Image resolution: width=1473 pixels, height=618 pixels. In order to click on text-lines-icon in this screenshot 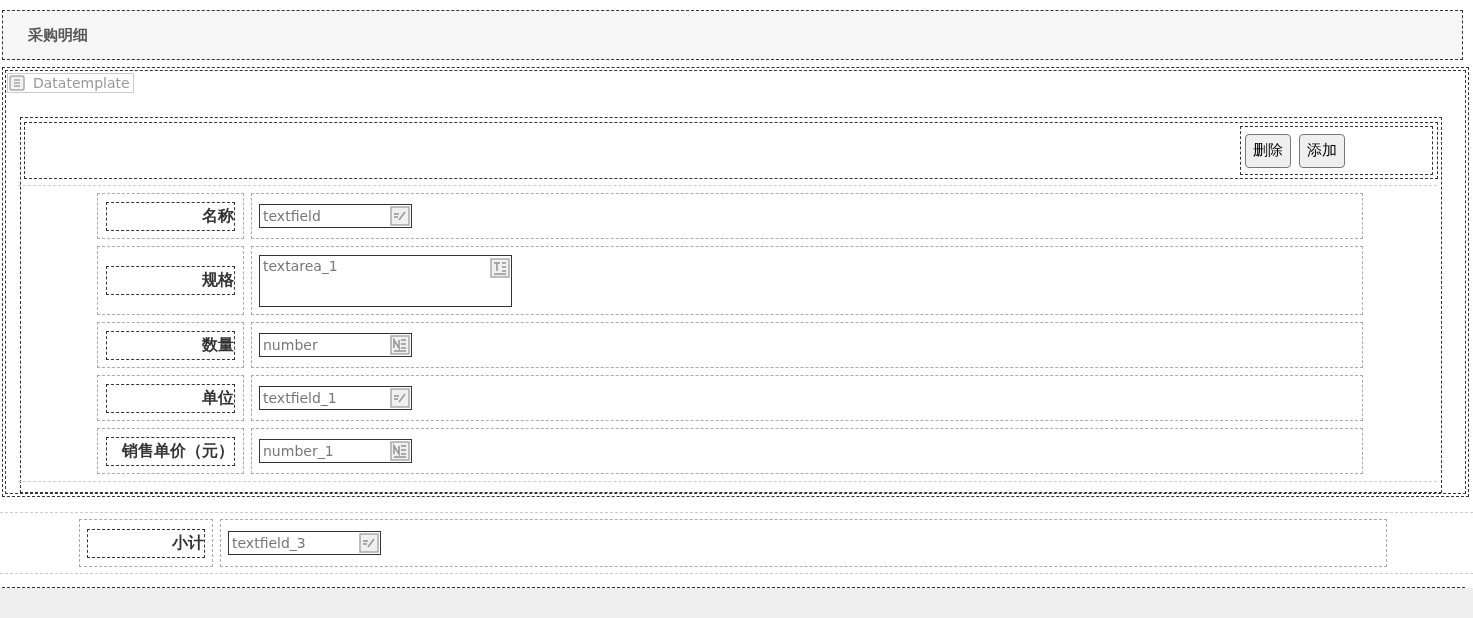, I will do `click(500, 267)`.